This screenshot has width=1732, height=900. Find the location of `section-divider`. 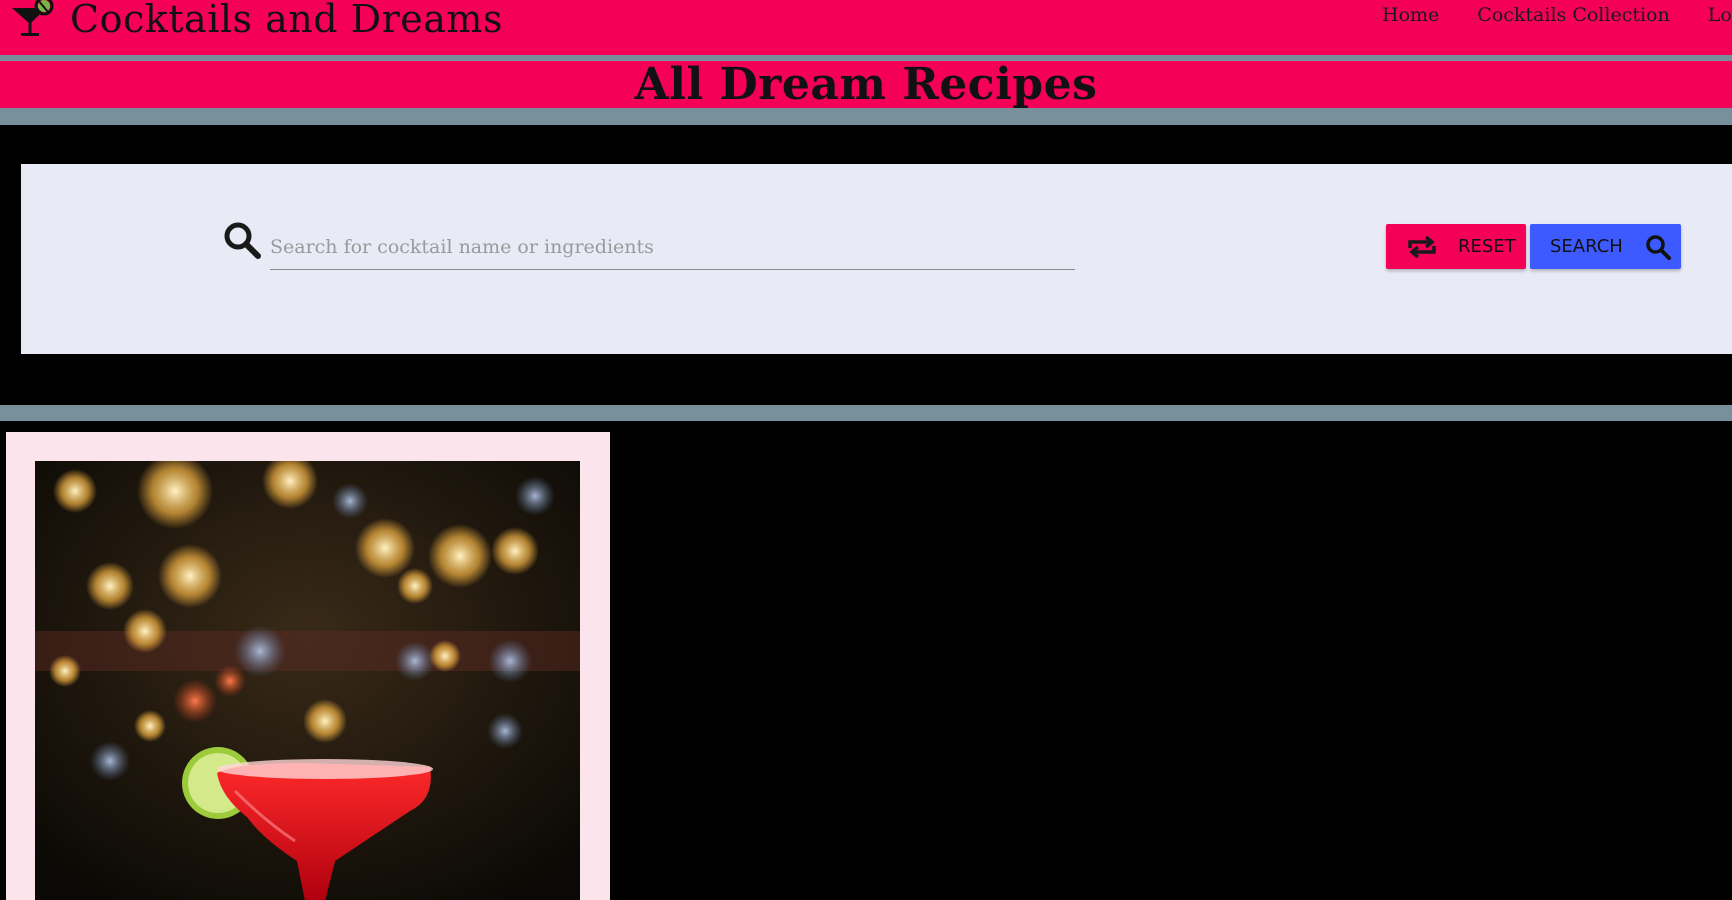

section-divider is located at coordinates (866, 413).